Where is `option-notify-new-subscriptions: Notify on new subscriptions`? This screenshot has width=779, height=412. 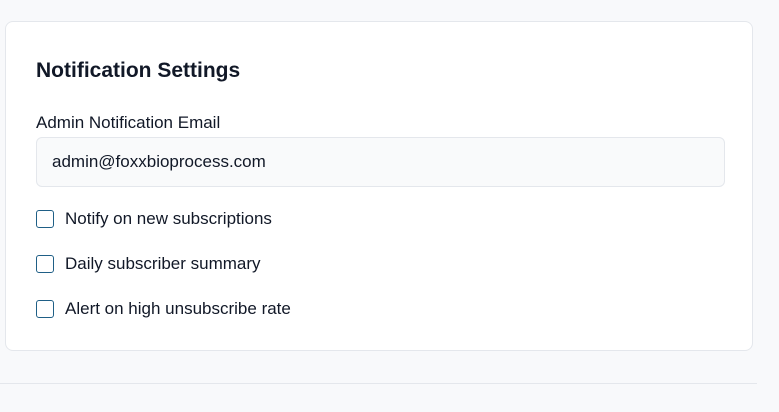
option-notify-new-subscriptions: Notify on new subscriptions is located at coordinates (154, 219).